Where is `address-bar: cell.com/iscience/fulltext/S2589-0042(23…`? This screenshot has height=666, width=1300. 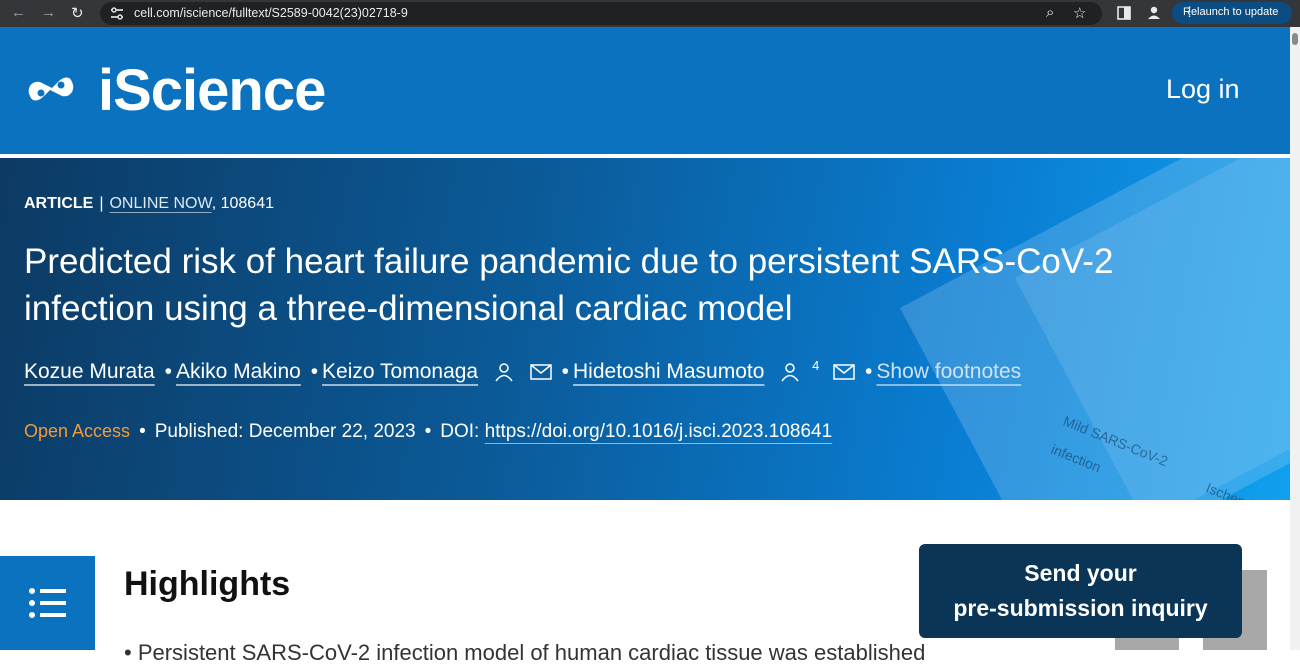
address-bar: cell.com/iscience/fulltext/S2589-0042(23… is located at coordinates (601, 13).